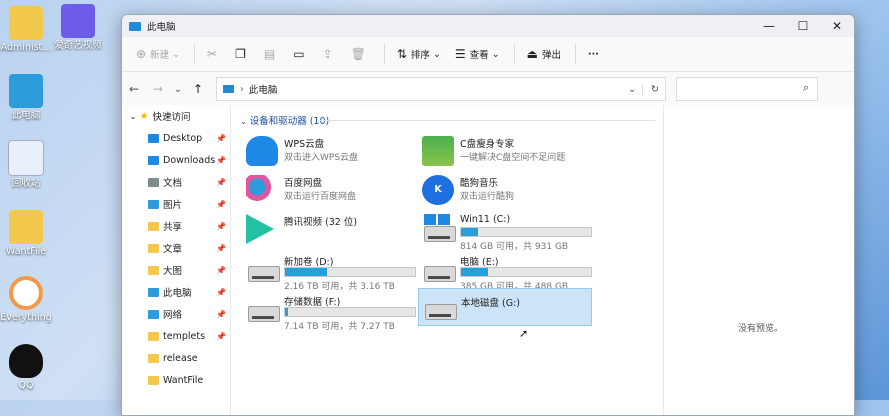  Describe the element at coordinates (438, 190) in the screenshot. I see `kugou-icon: K` at that location.